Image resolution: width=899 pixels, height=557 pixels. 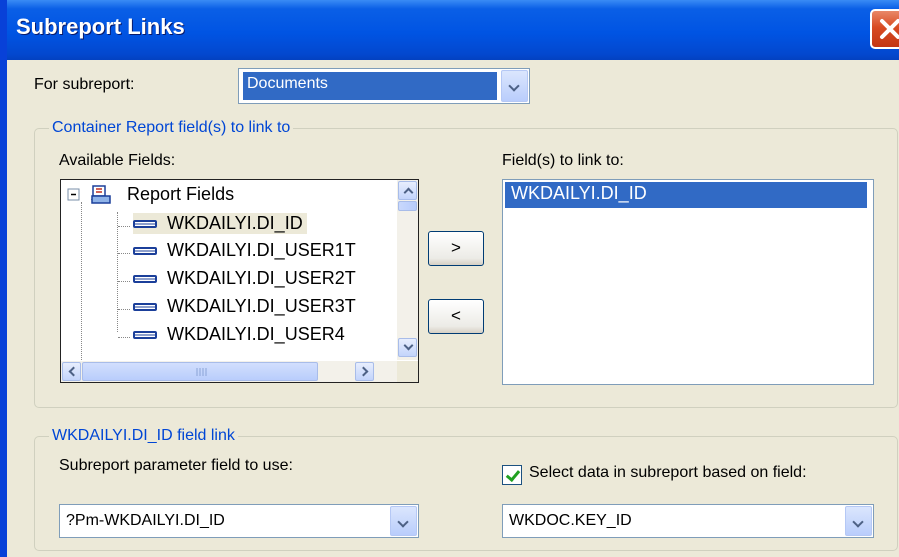 What do you see at coordinates (235, 223) in the screenshot?
I see `tree-item-label: WKDAILYI.DI_ID` at bounding box center [235, 223].